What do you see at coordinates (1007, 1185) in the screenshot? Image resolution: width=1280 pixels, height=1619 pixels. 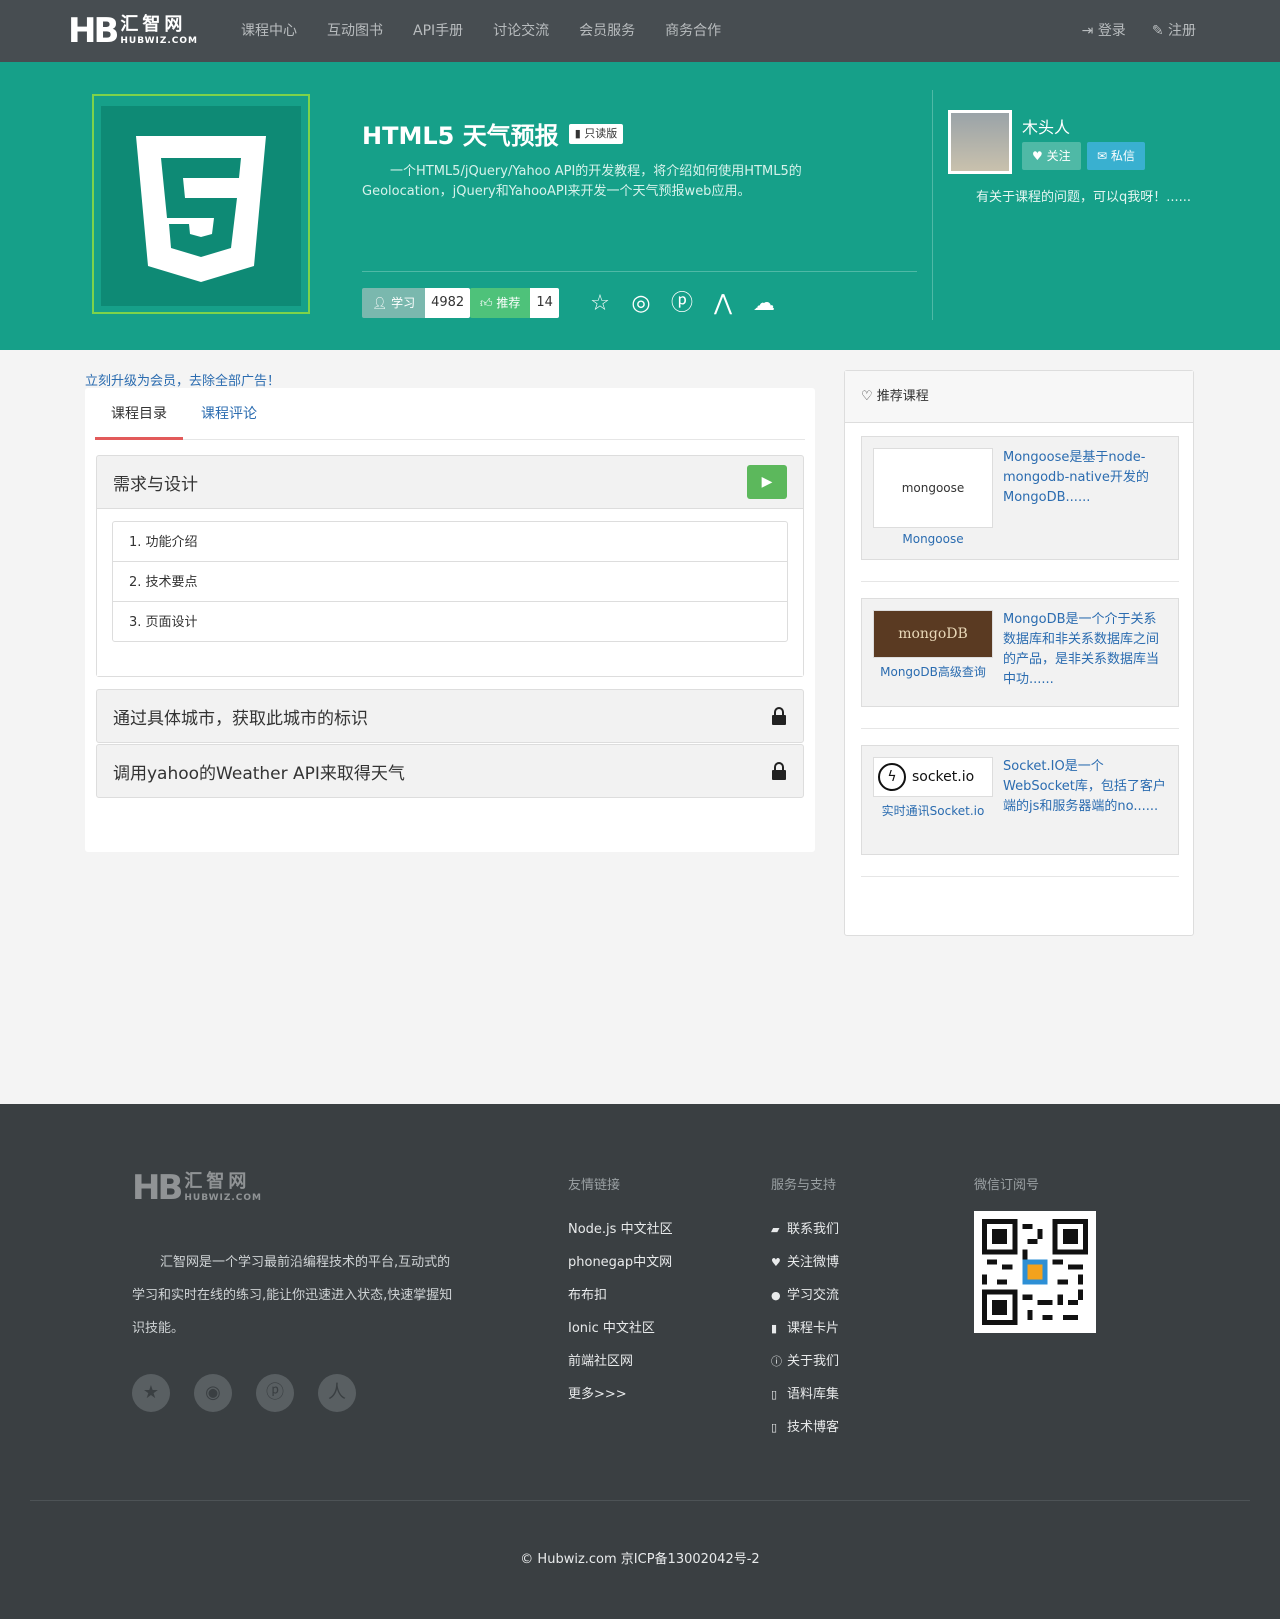 I see `footer-column-title: 微信订阅号` at bounding box center [1007, 1185].